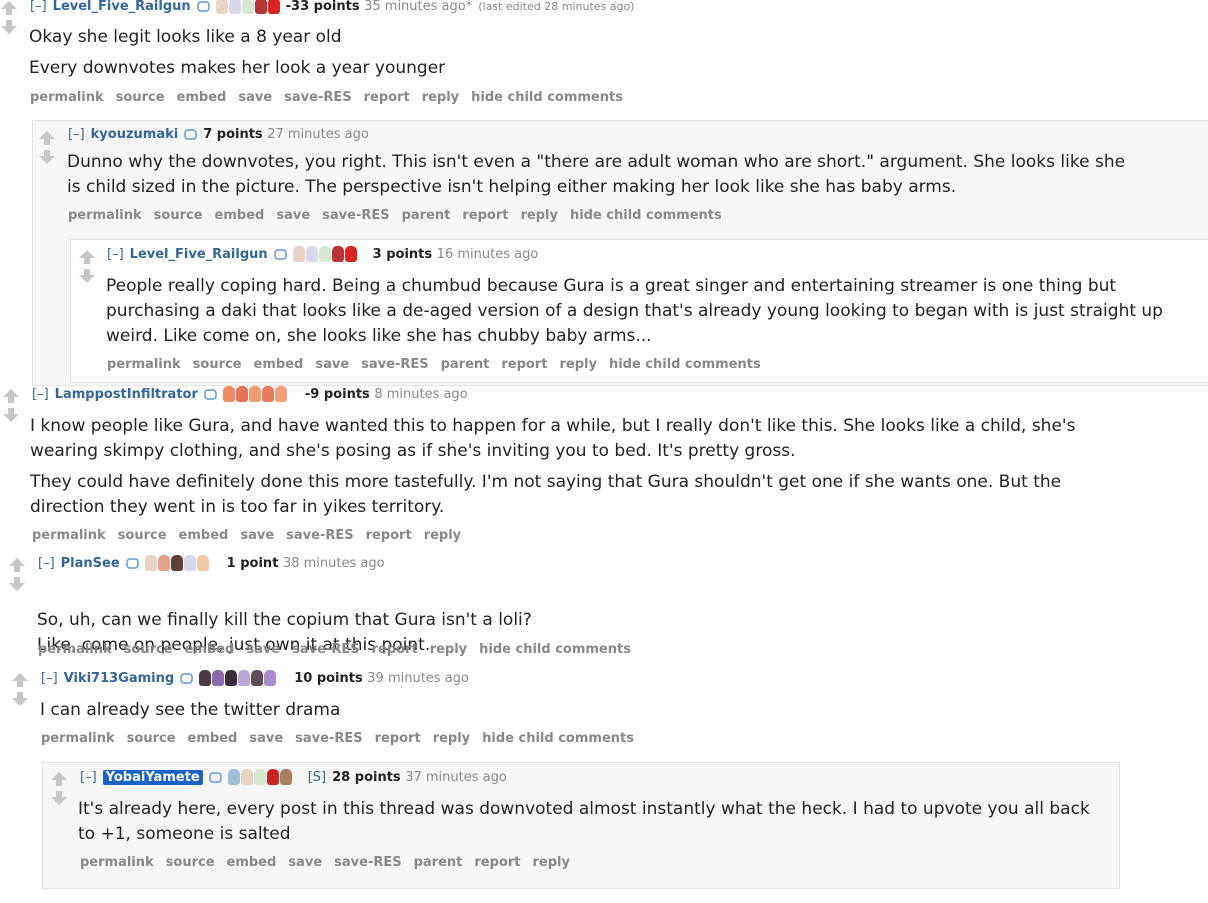 This screenshot has height=903, width=1208. What do you see at coordinates (90, 563) in the screenshot?
I see `comment-author: PlanSee` at bounding box center [90, 563].